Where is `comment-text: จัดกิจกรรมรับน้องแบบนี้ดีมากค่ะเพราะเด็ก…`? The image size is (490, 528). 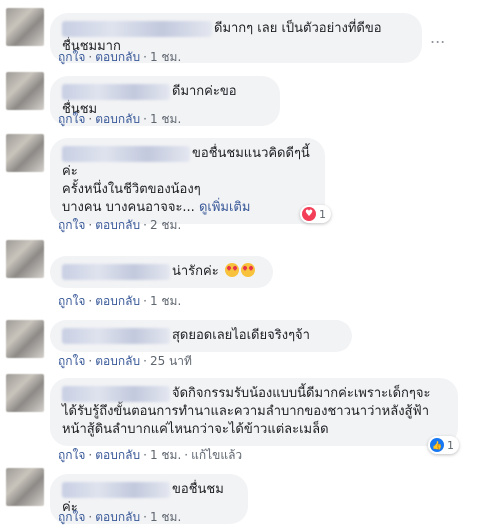
comment-text: จัดกิจกรรมรับน้องแบบนี้ดีมากค่ะเพราะเด็ก… is located at coordinates (301, 393).